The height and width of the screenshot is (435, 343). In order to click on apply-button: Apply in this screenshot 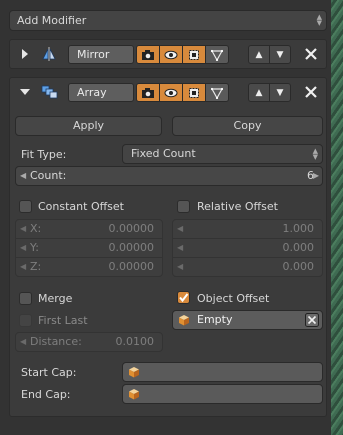, I will do `click(88, 126)`.